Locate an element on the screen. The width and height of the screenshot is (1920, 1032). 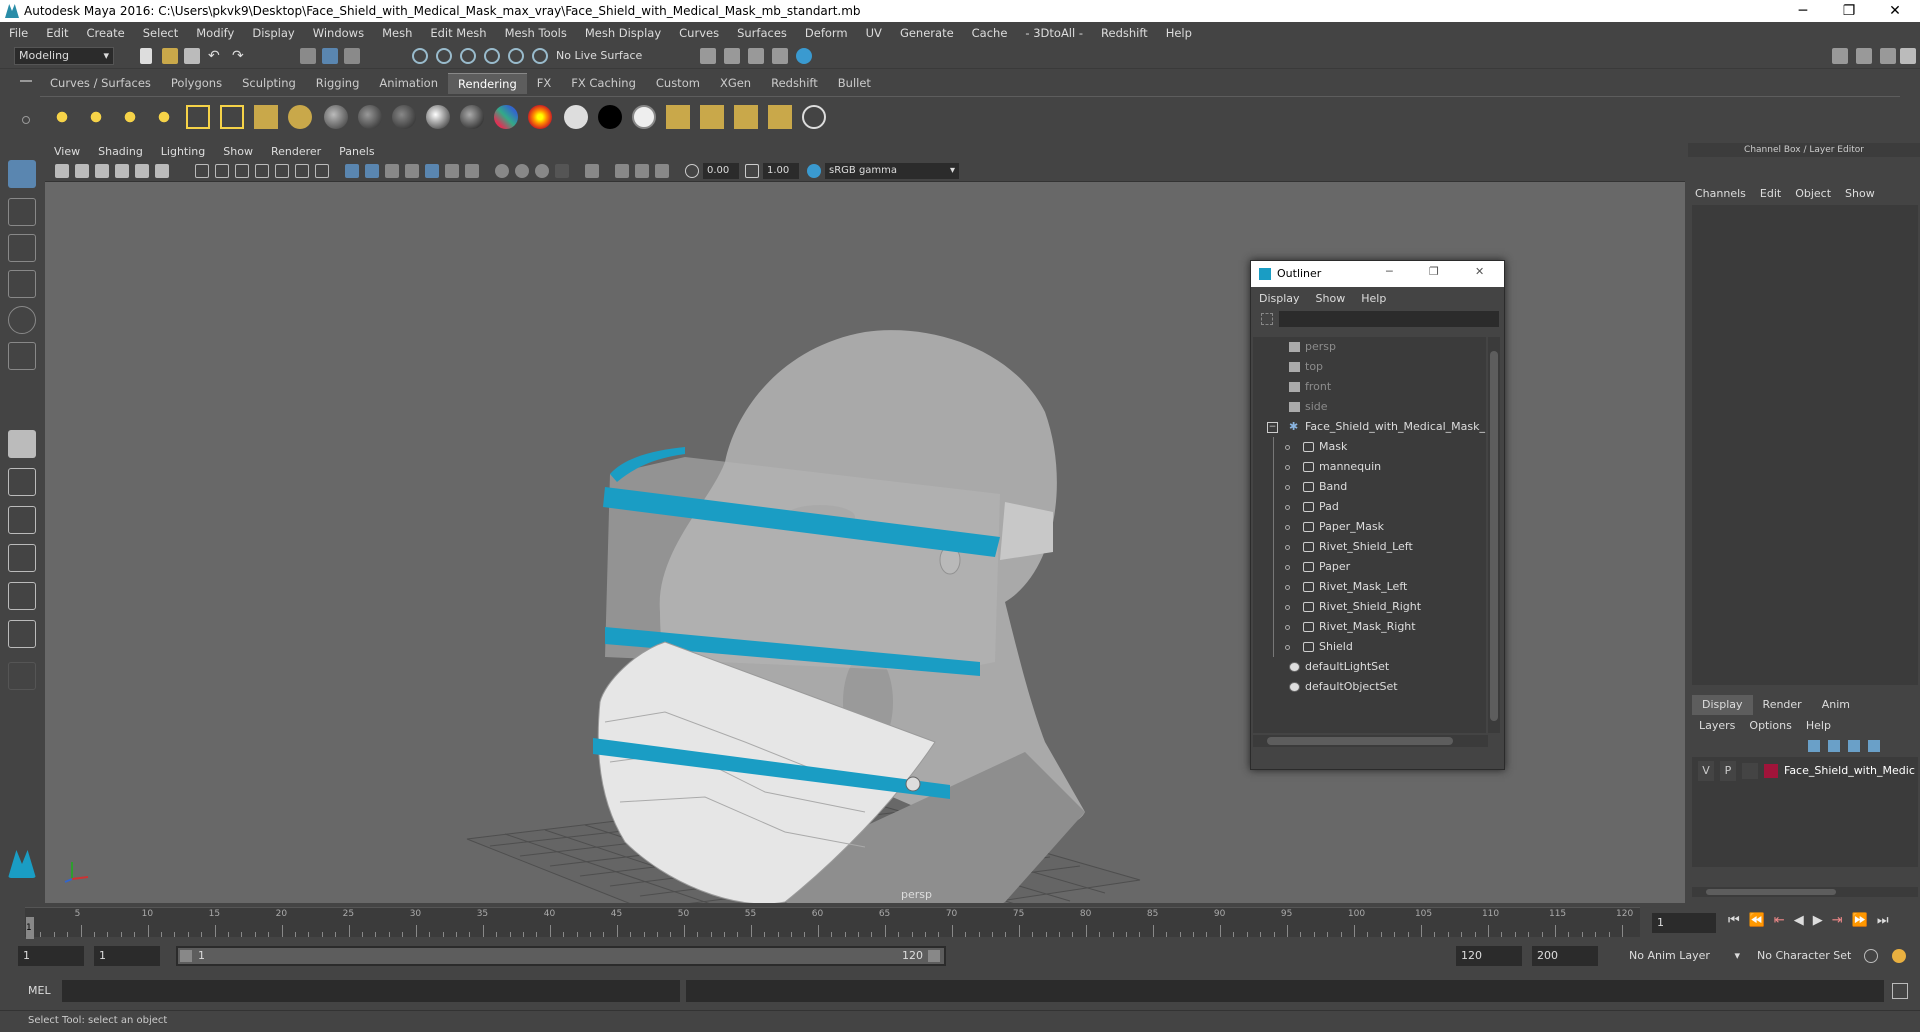
menu-edit: Edit is located at coordinates (57, 33).